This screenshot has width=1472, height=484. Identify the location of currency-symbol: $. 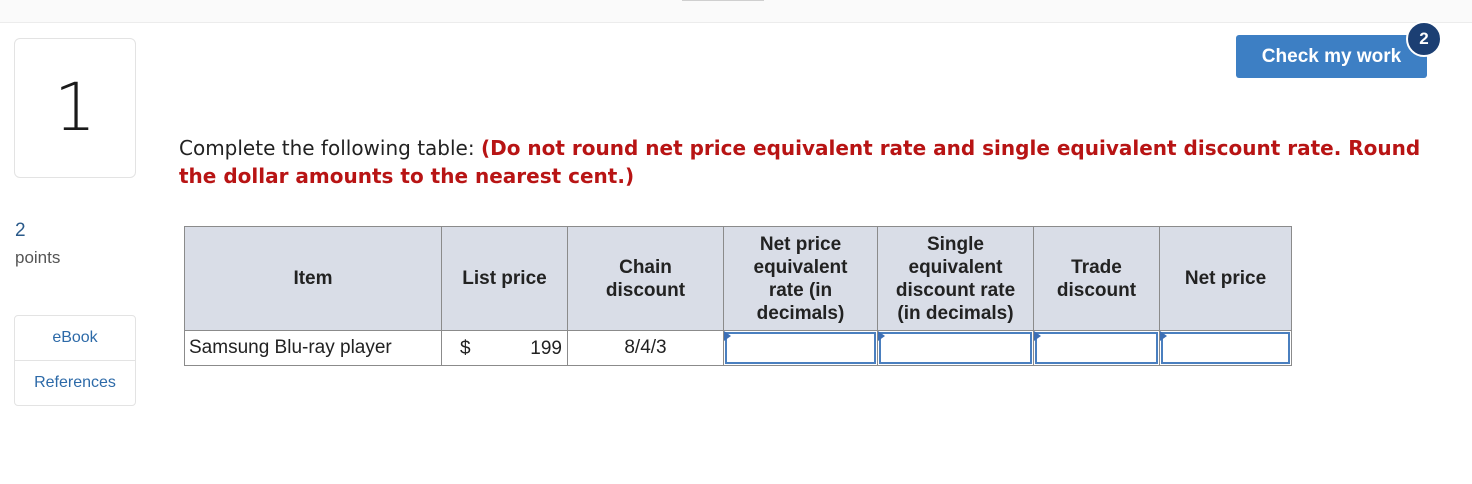
(465, 348).